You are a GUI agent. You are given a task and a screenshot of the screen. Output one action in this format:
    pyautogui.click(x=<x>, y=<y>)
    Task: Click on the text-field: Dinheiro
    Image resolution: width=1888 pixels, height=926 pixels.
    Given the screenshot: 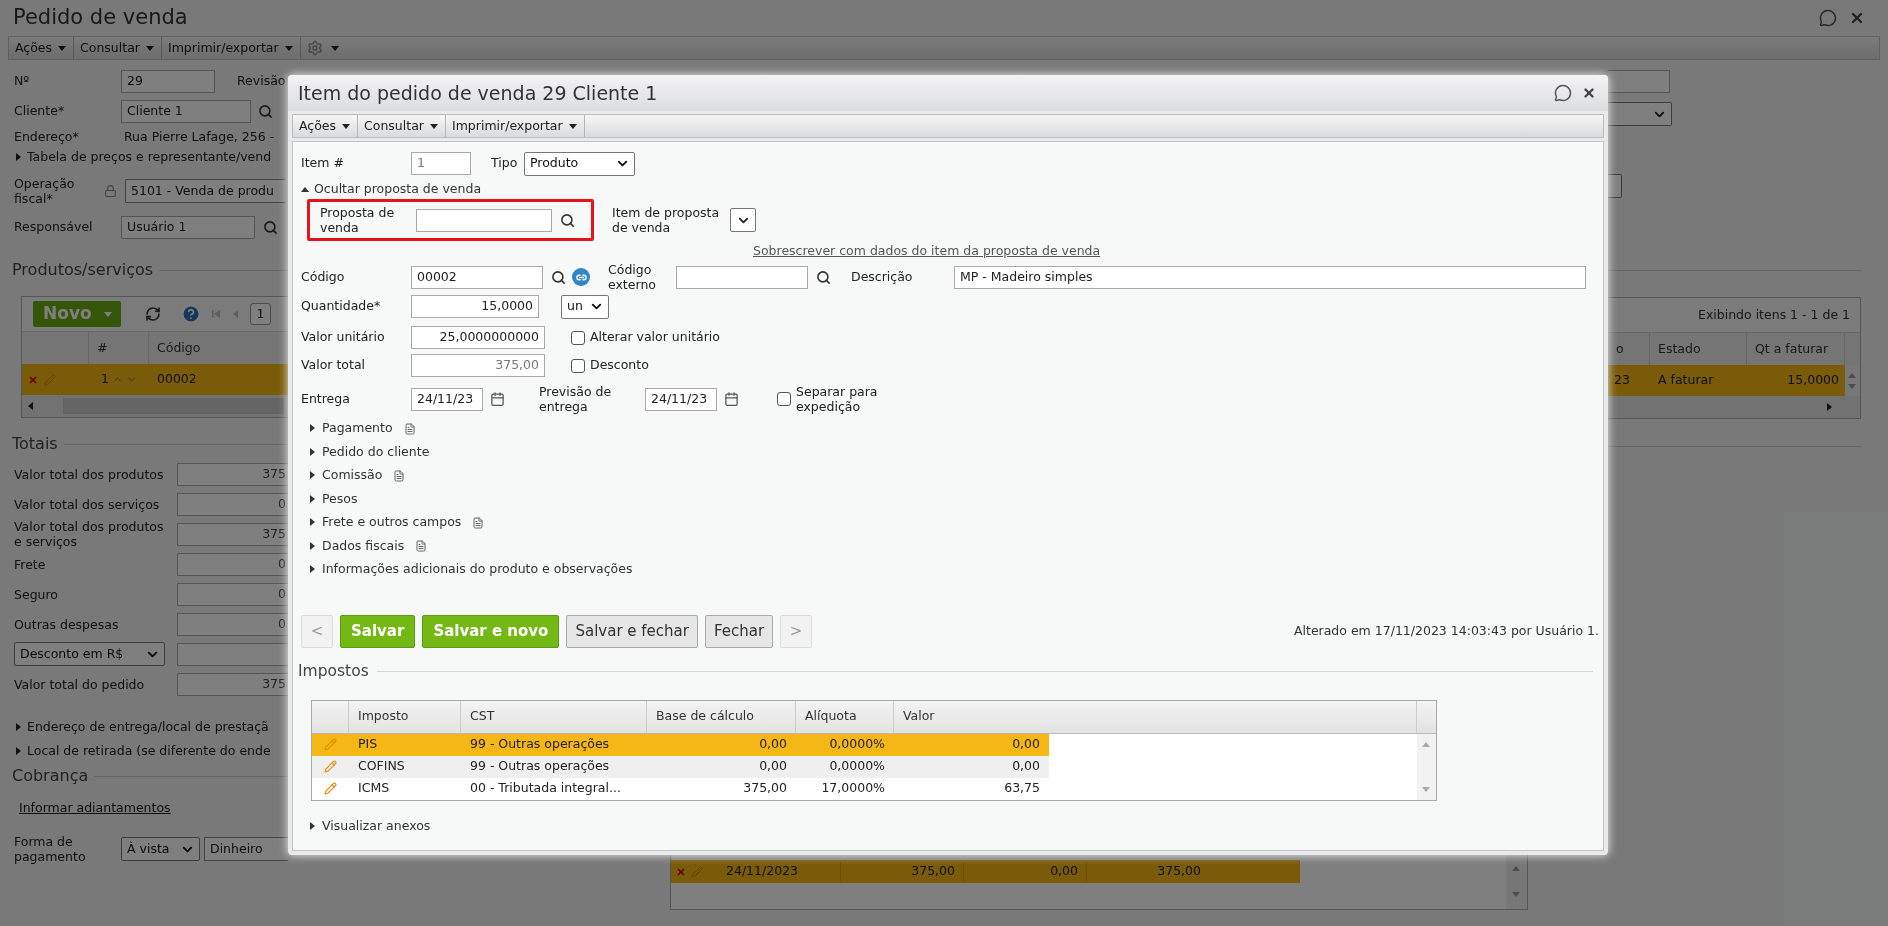 What is the action you would take?
    pyautogui.click(x=246, y=849)
    